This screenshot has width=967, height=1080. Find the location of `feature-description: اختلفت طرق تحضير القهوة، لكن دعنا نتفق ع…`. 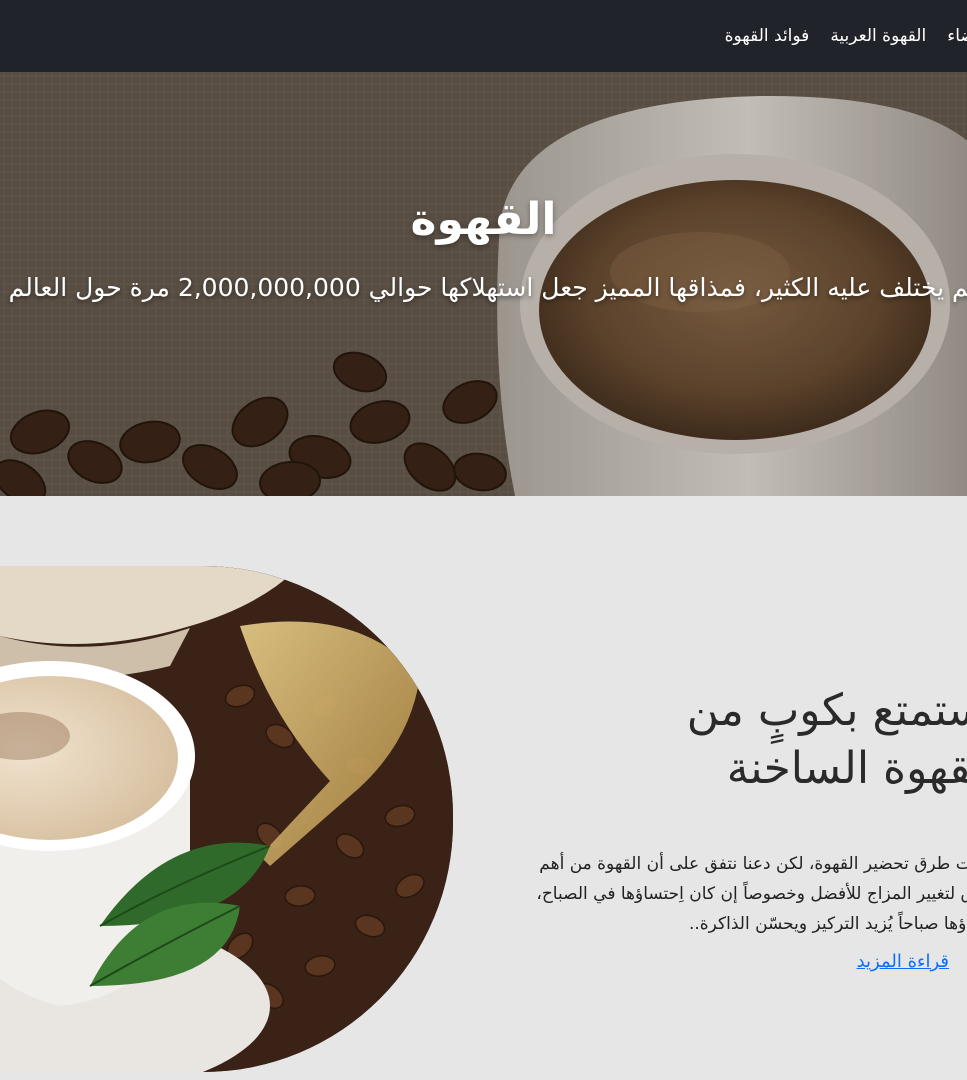

feature-description: اختلفت طرق تحضير القهوة، لكن دعنا نتفق ع… is located at coordinates (751, 894).